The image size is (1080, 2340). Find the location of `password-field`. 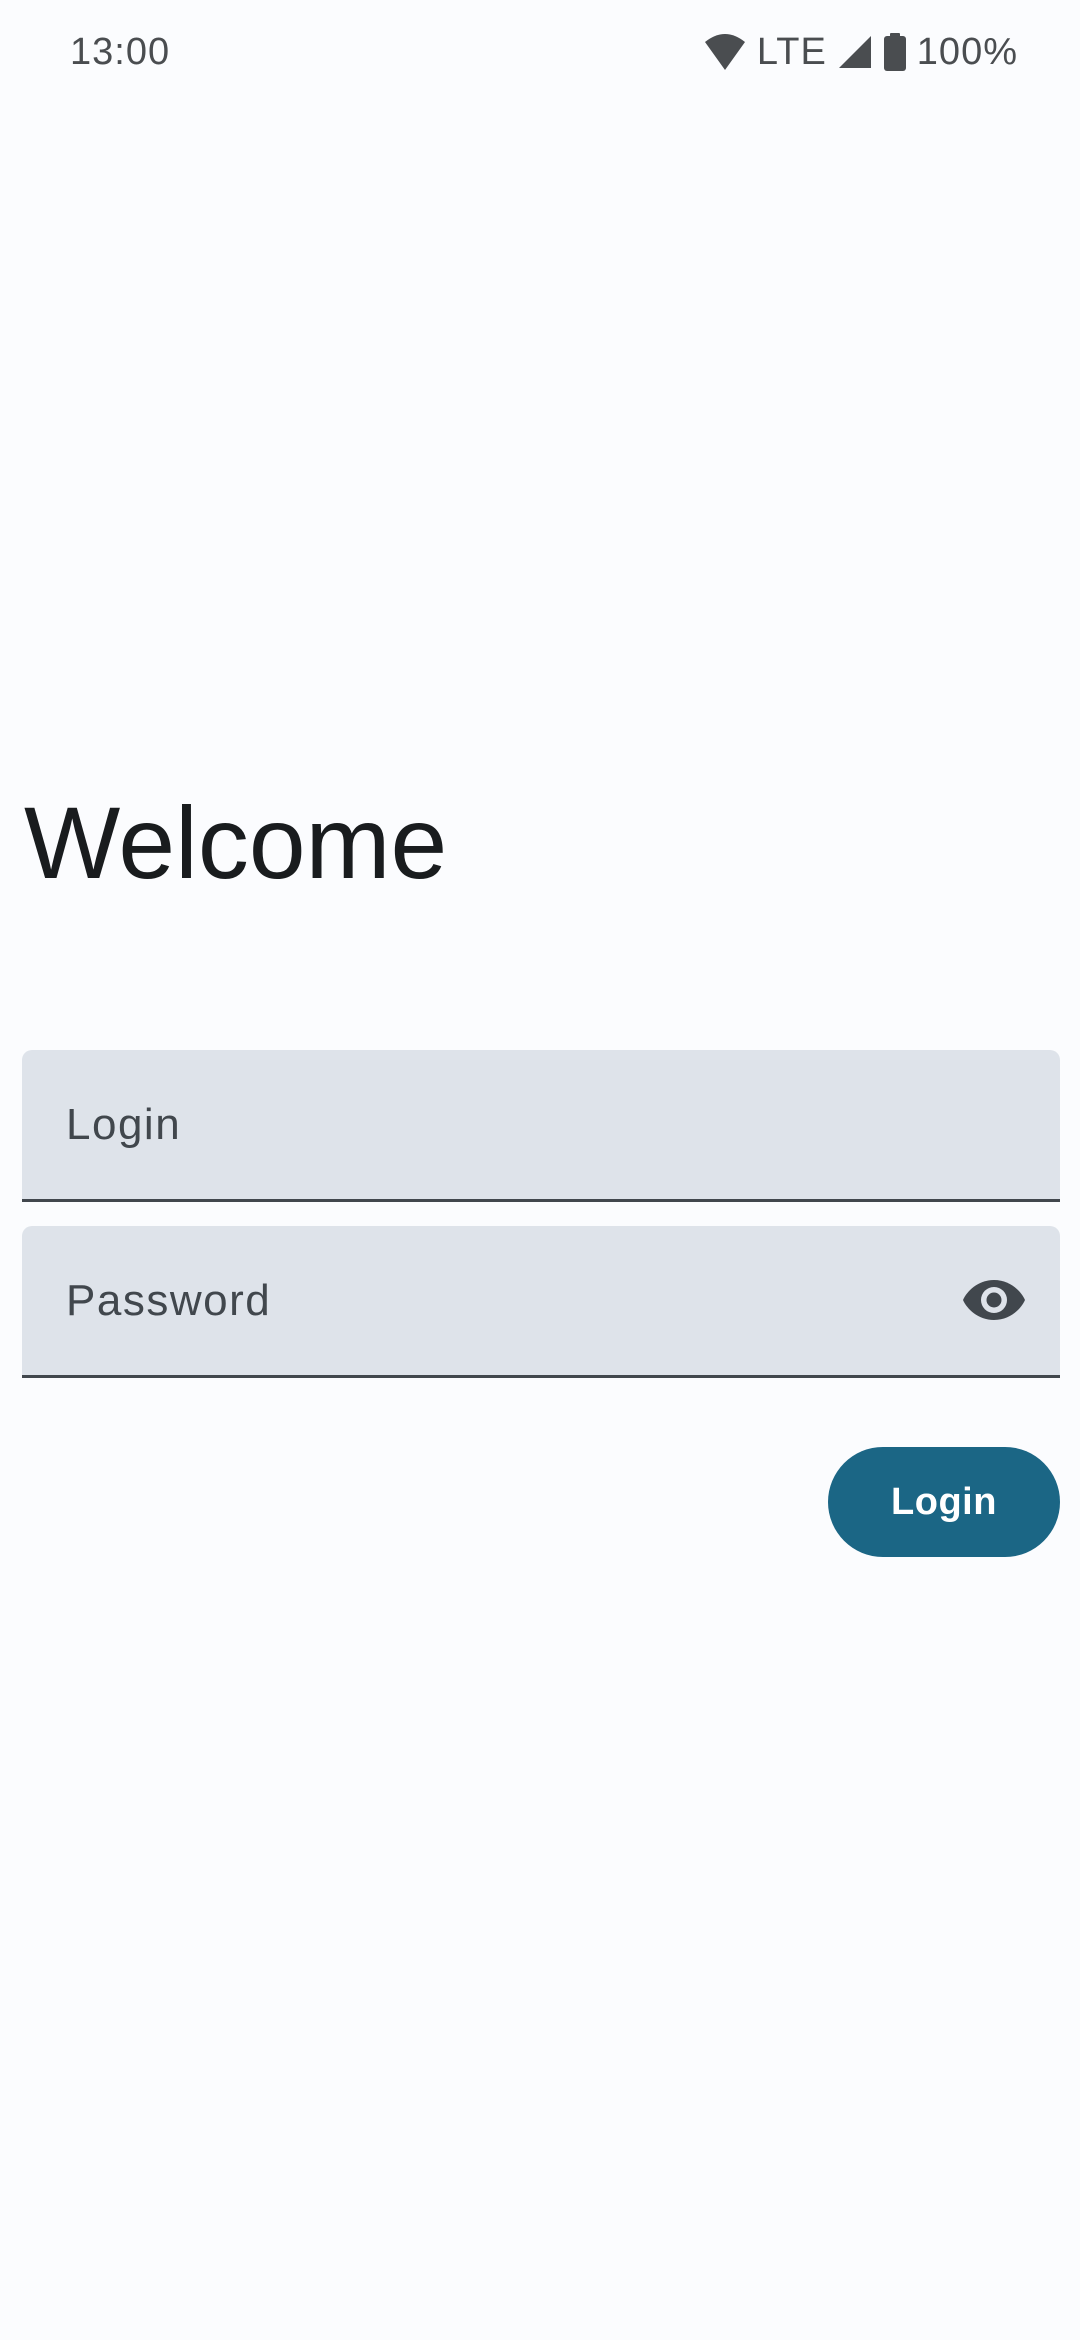

password-field is located at coordinates (541, 1302).